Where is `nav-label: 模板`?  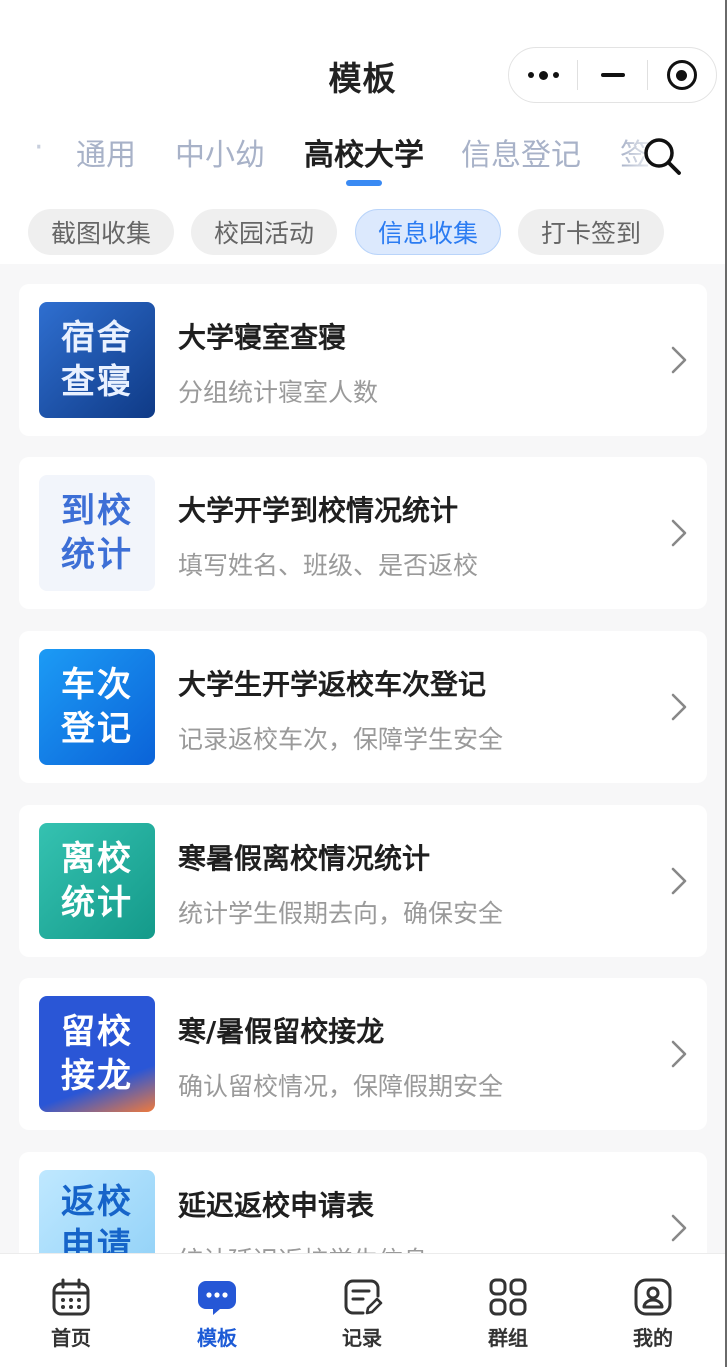
nav-label: 模板 is located at coordinates (217, 1338).